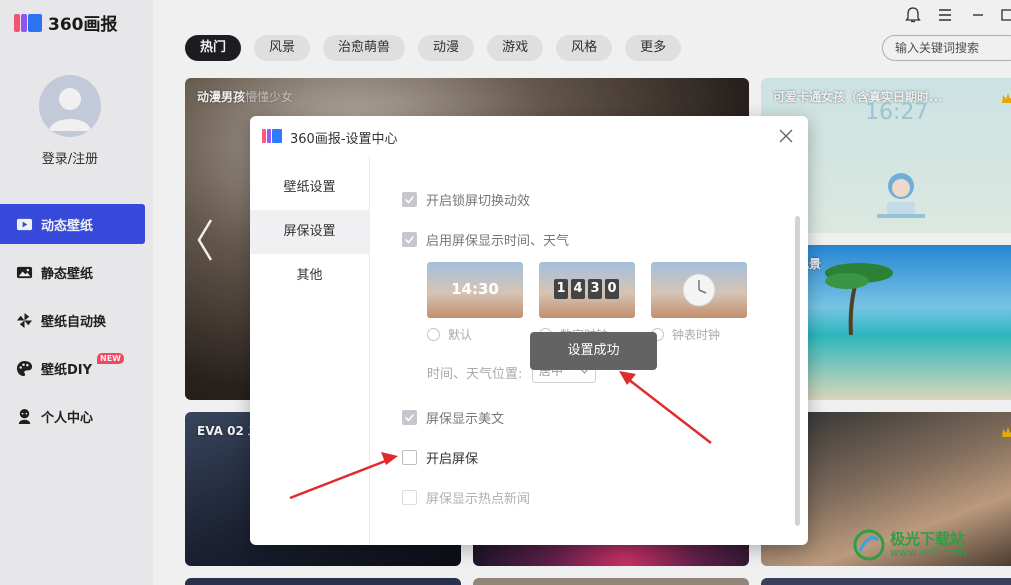 Image resolution: width=1011 pixels, height=585 pixels. Describe the element at coordinates (500, 435) in the screenshot. I see `annotation-arrows` at that location.